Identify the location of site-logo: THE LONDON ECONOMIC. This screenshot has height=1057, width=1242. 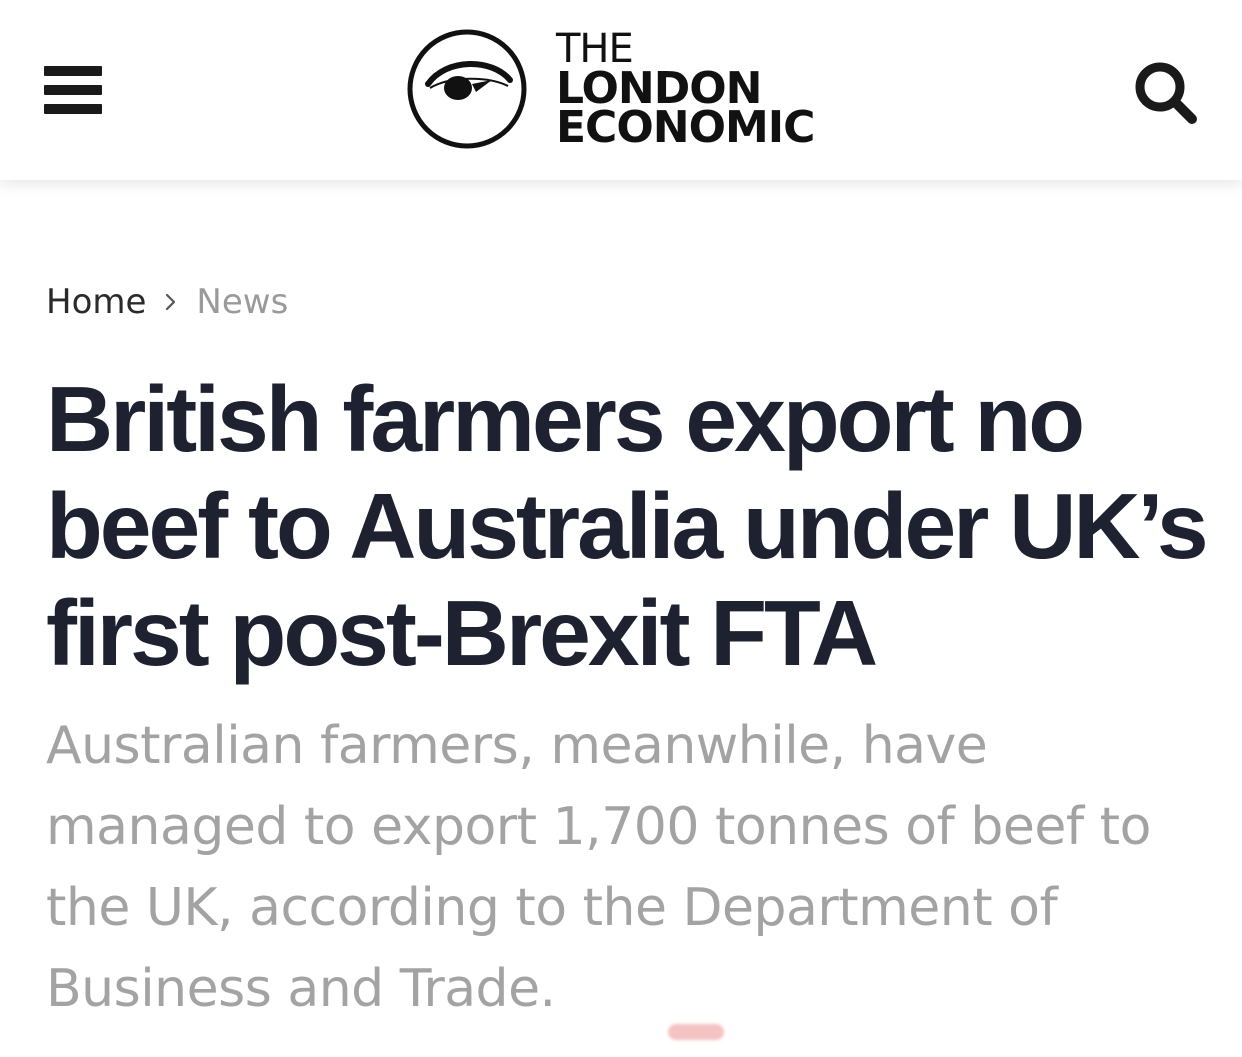
(621, 90).